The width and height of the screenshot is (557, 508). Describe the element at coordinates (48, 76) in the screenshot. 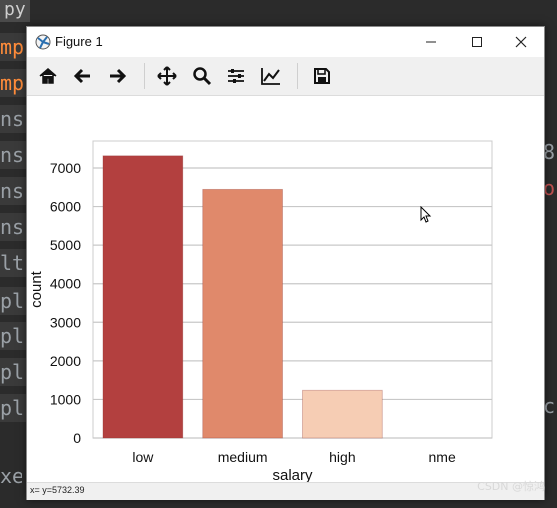

I see `home-icon` at that location.